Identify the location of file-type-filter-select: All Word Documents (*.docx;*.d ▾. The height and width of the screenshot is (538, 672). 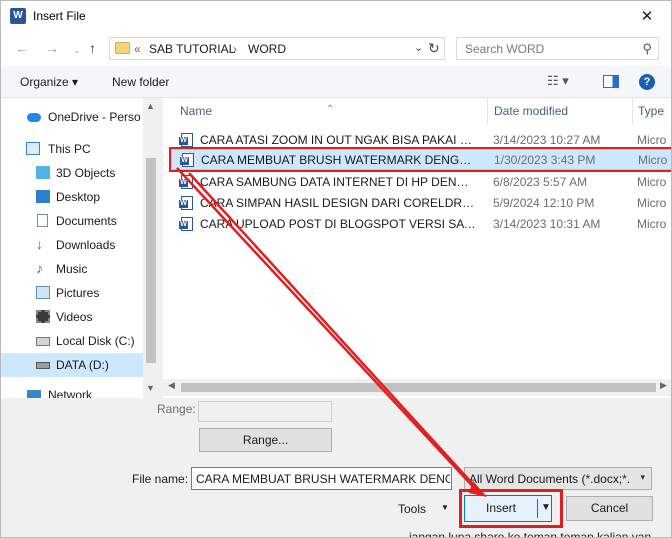
(558, 478).